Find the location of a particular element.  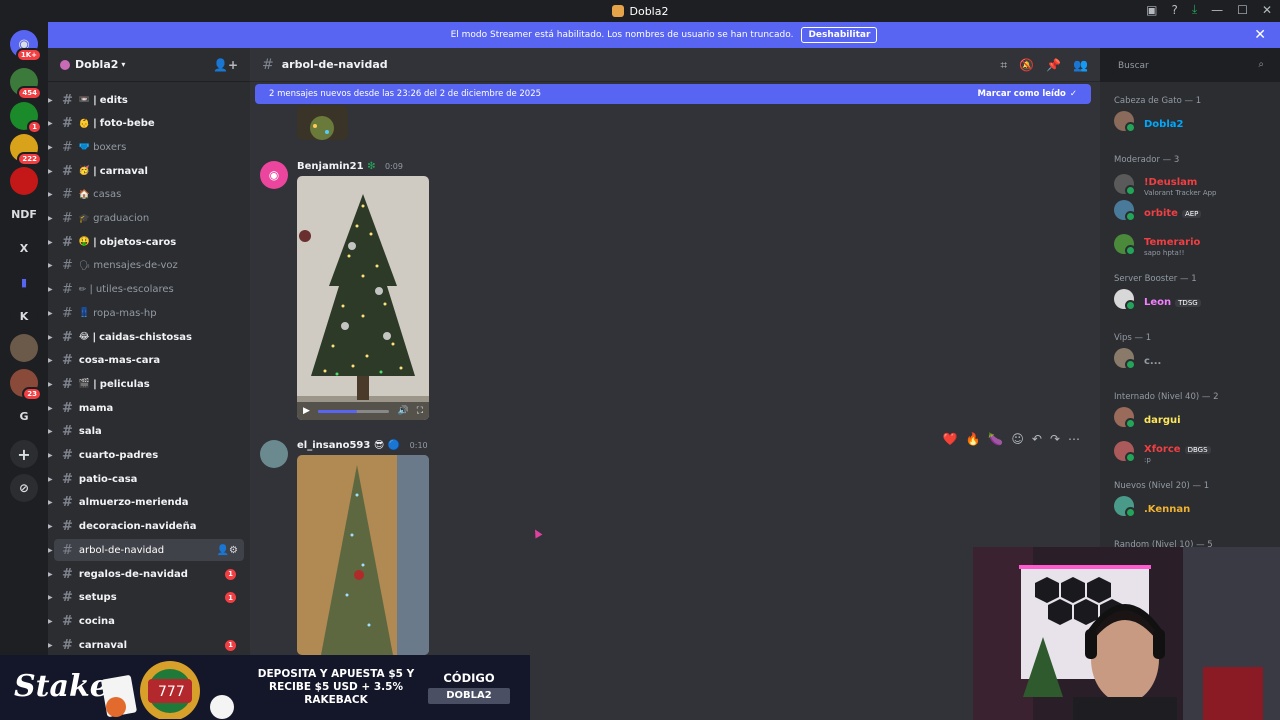

channel-carnaval: ▶ # carnaval 1 is located at coordinates (146, 645).